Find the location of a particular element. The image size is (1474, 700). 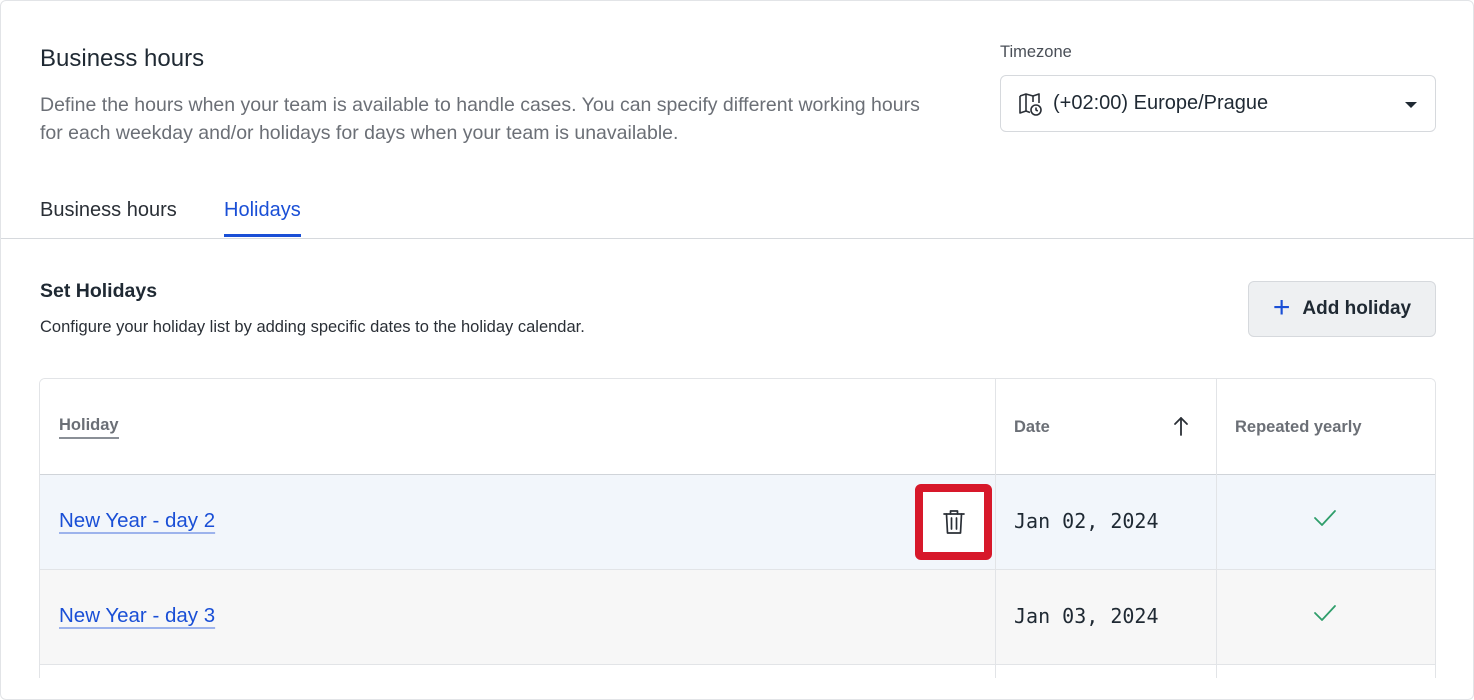

section-title: Set Holidays is located at coordinates (99, 291).